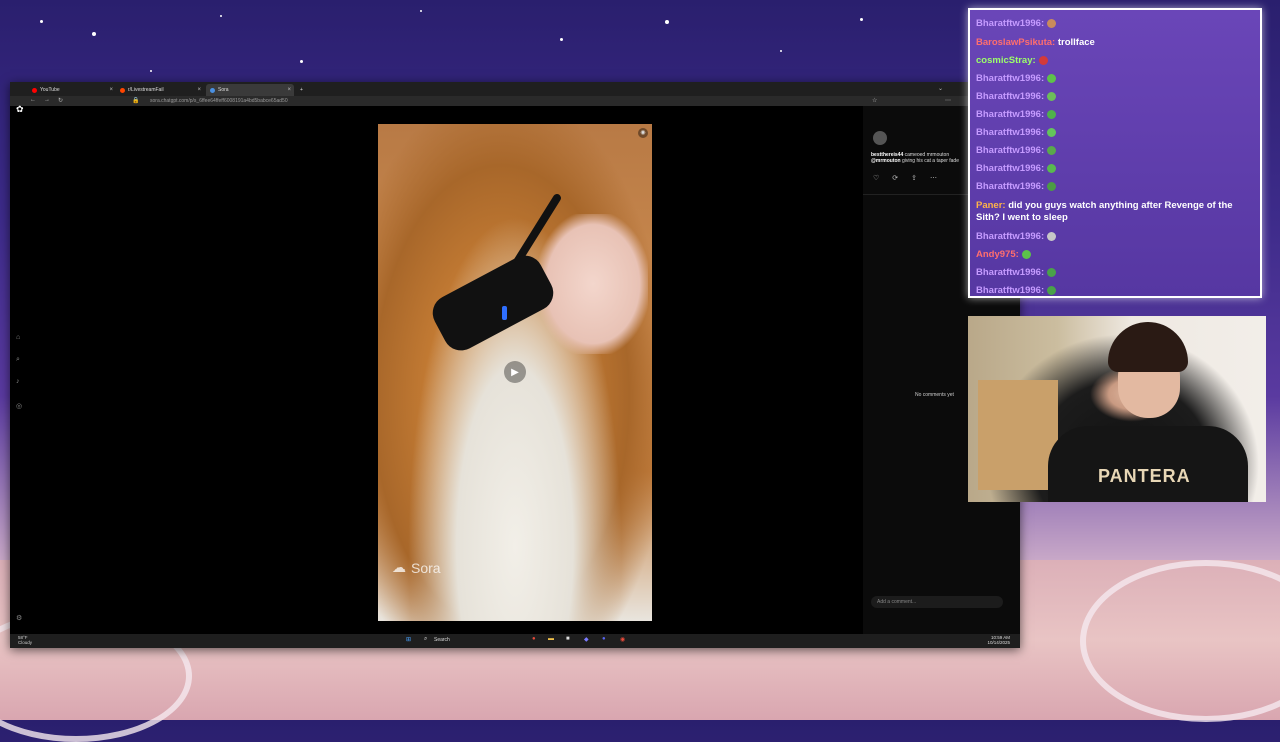  What do you see at coordinates (18, 337) in the screenshot?
I see `home-icon: ⌂` at bounding box center [18, 337].